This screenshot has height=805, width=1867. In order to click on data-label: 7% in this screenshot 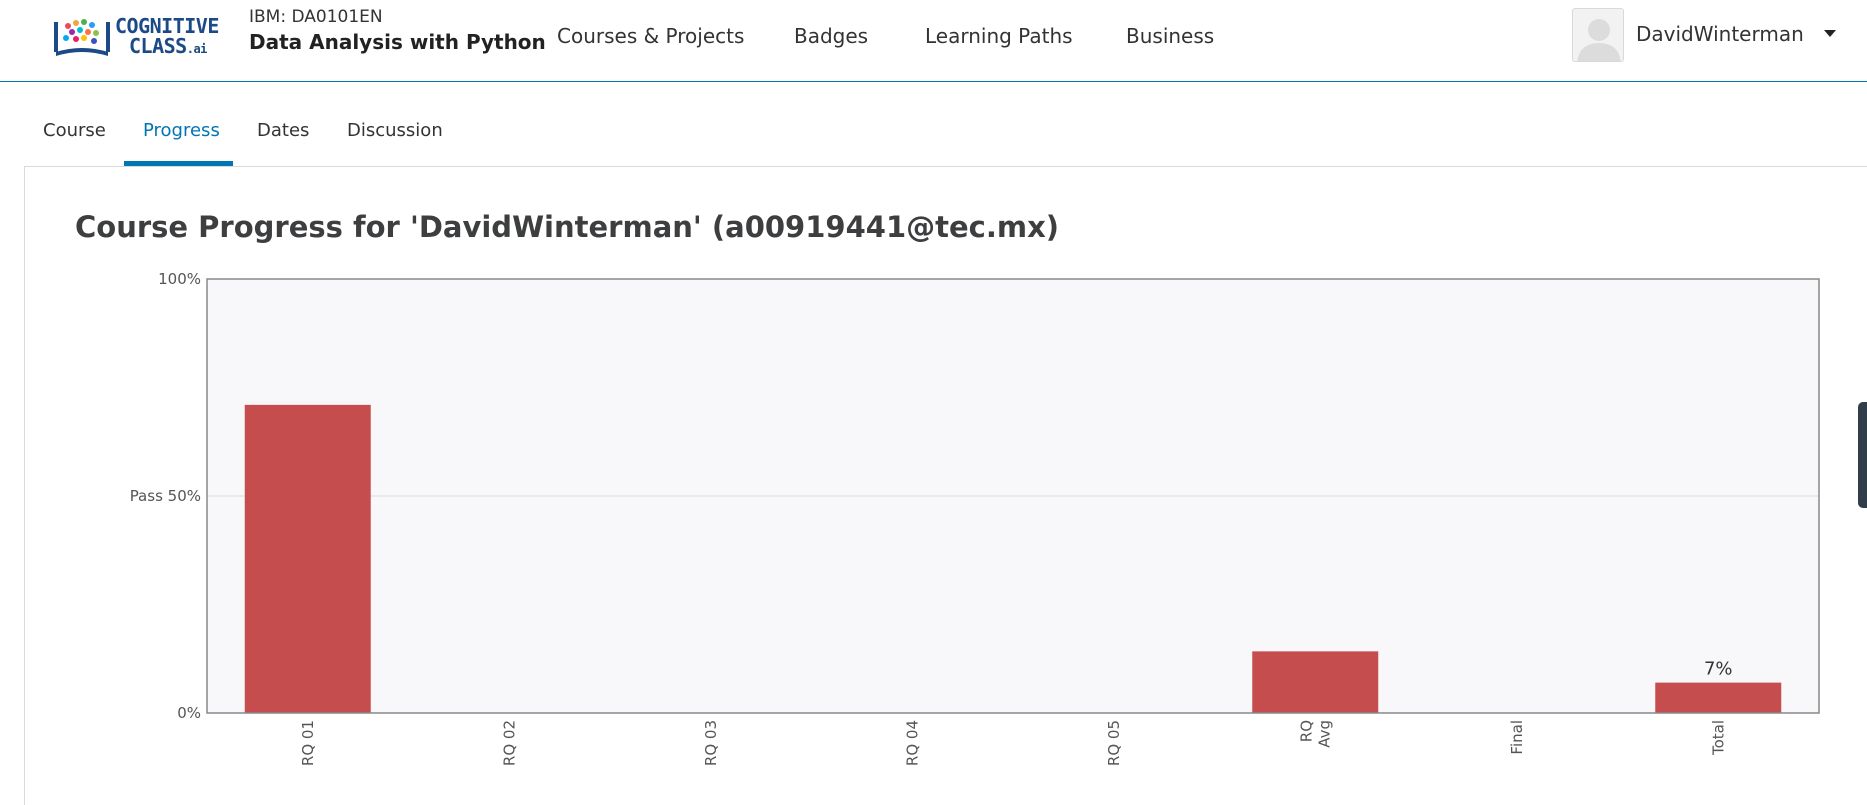, I will do `click(1718, 669)`.